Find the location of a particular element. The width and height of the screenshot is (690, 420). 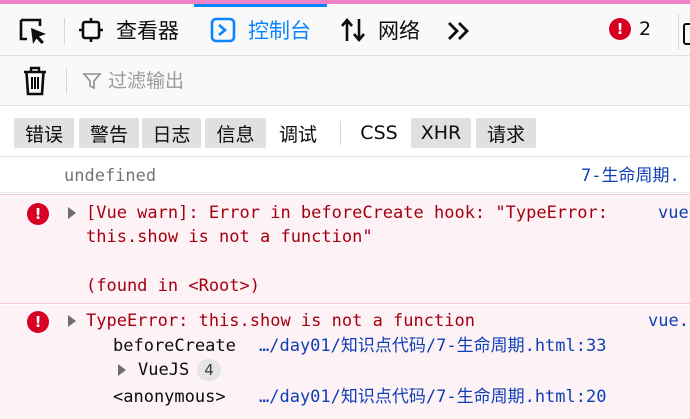

tab-network: 网络 is located at coordinates (380, 30).